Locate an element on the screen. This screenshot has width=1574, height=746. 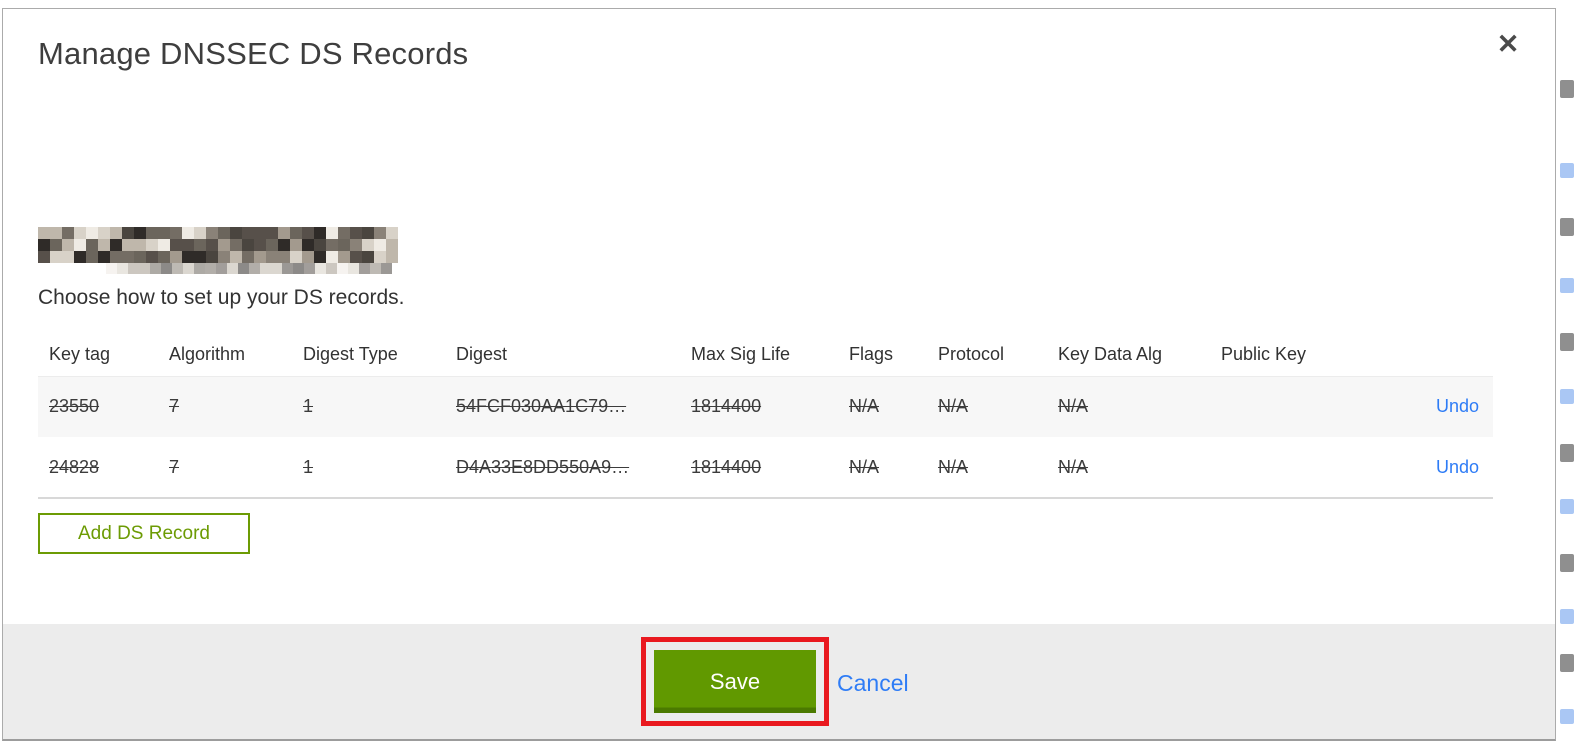
cell-key-tag: 24828 is located at coordinates (74, 466).